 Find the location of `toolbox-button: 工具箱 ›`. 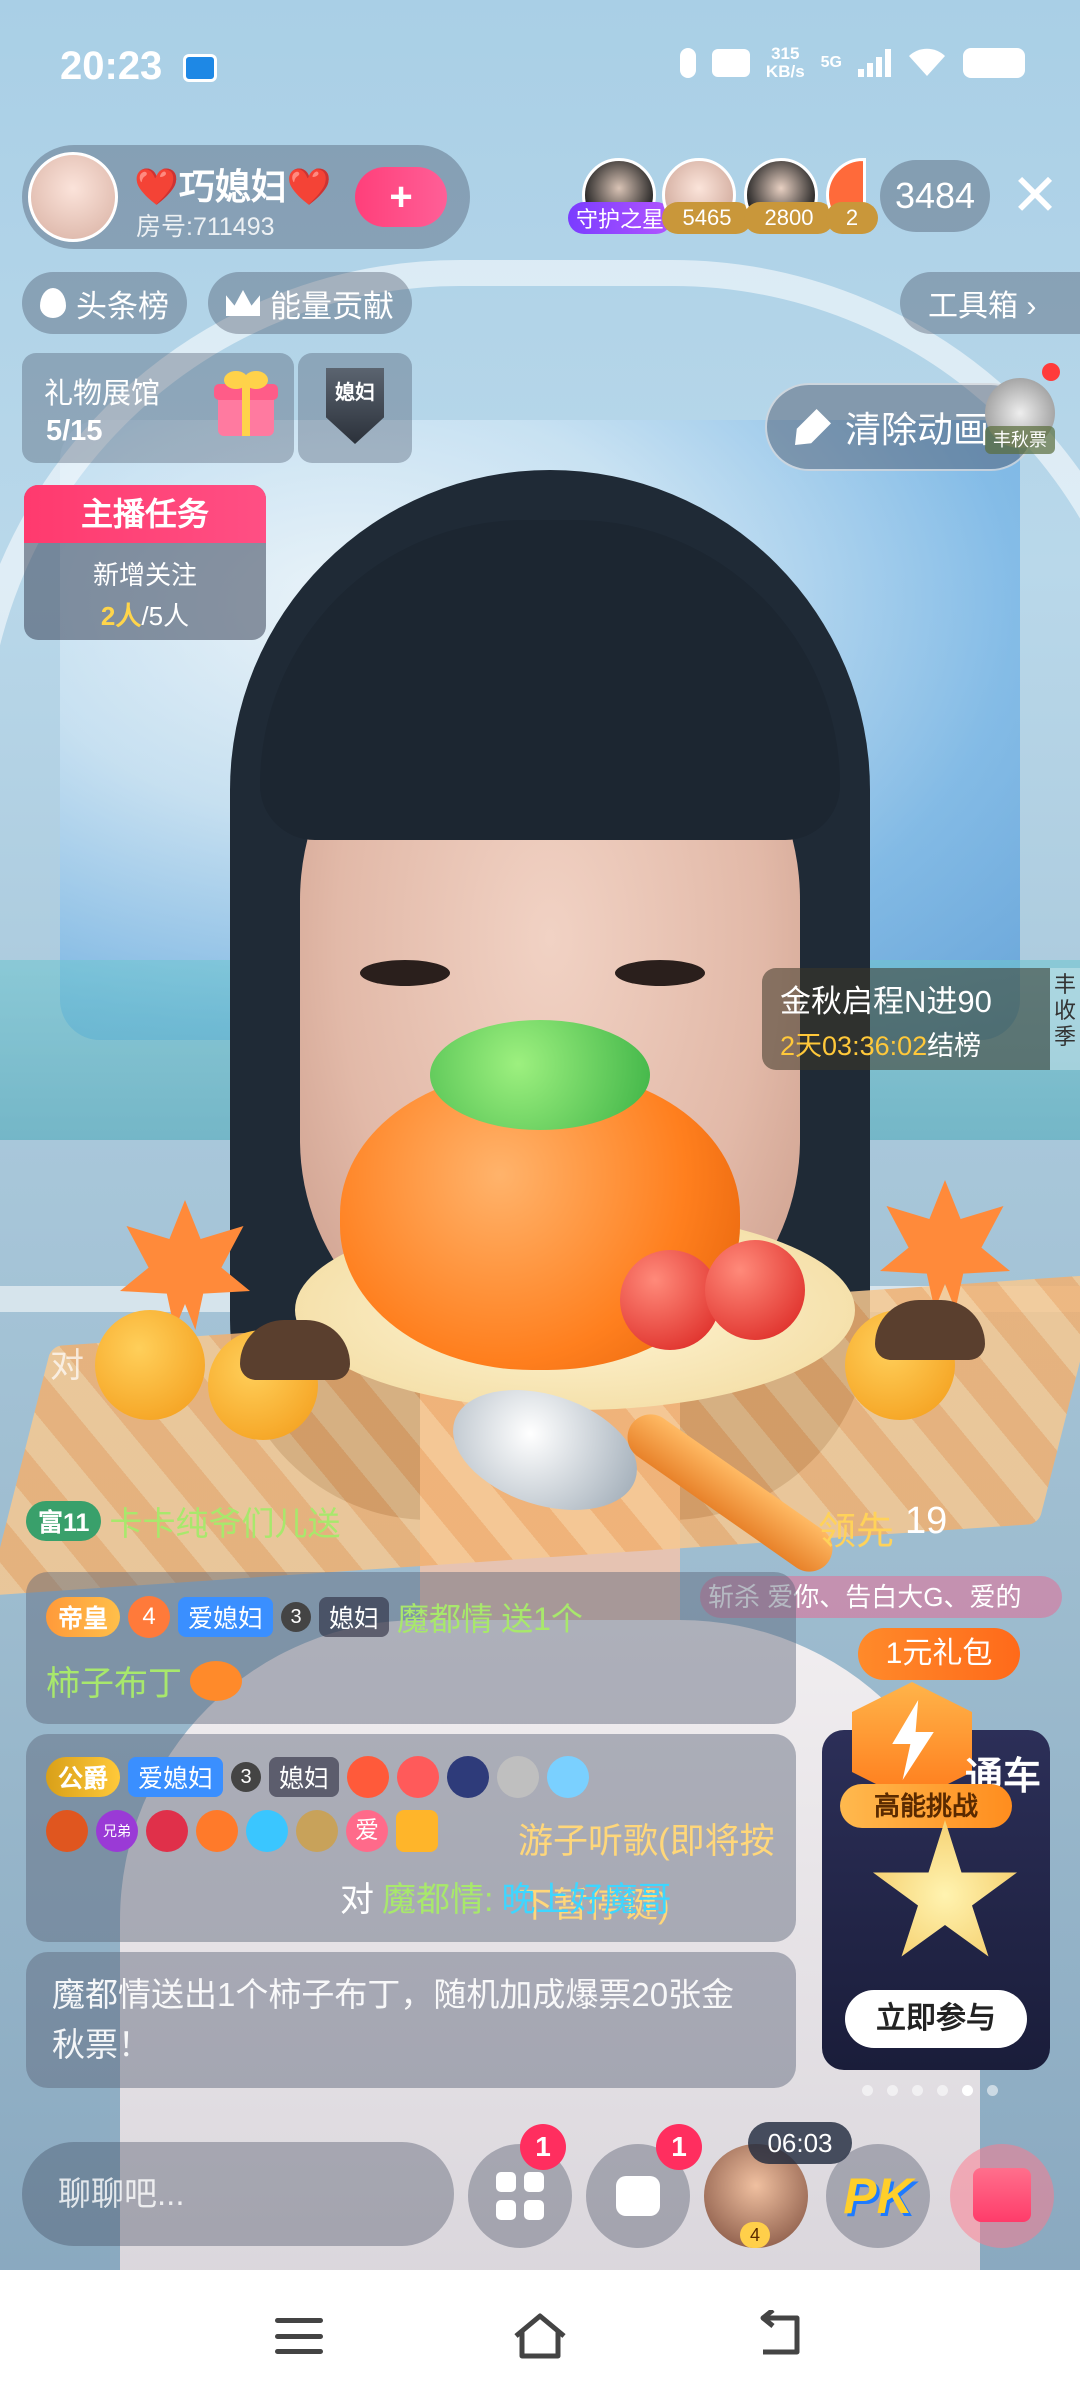

toolbox-button: 工具箱 › is located at coordinates (990, 303).